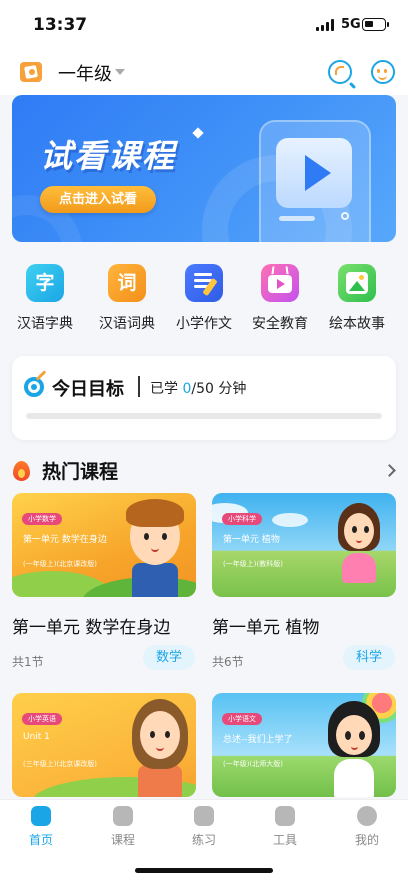  Describe the element at coordinates (389, 470) in the screenshot. I see `chevron-right-icon` at that location.